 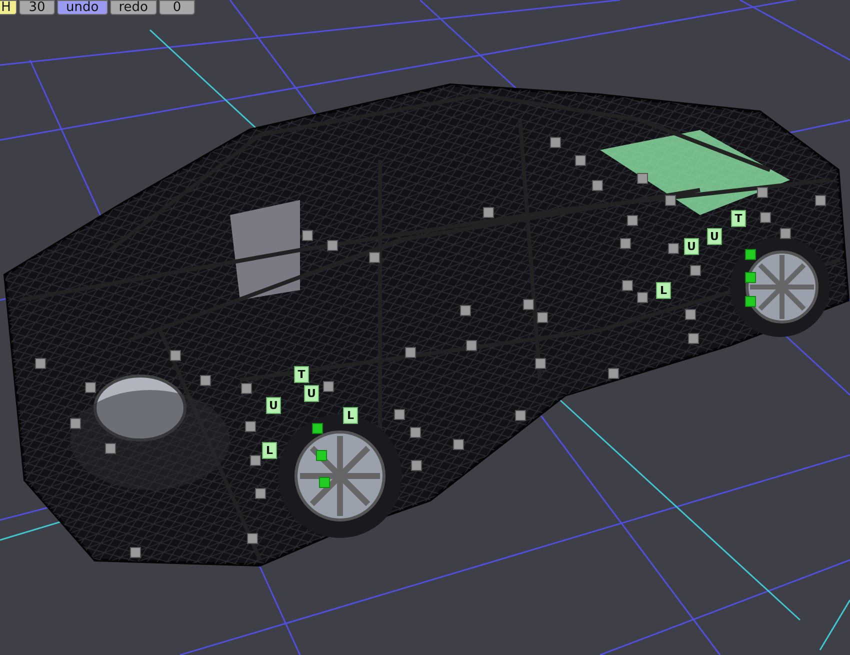 I want to click on number-field: 0, so click(x=176, y=7).